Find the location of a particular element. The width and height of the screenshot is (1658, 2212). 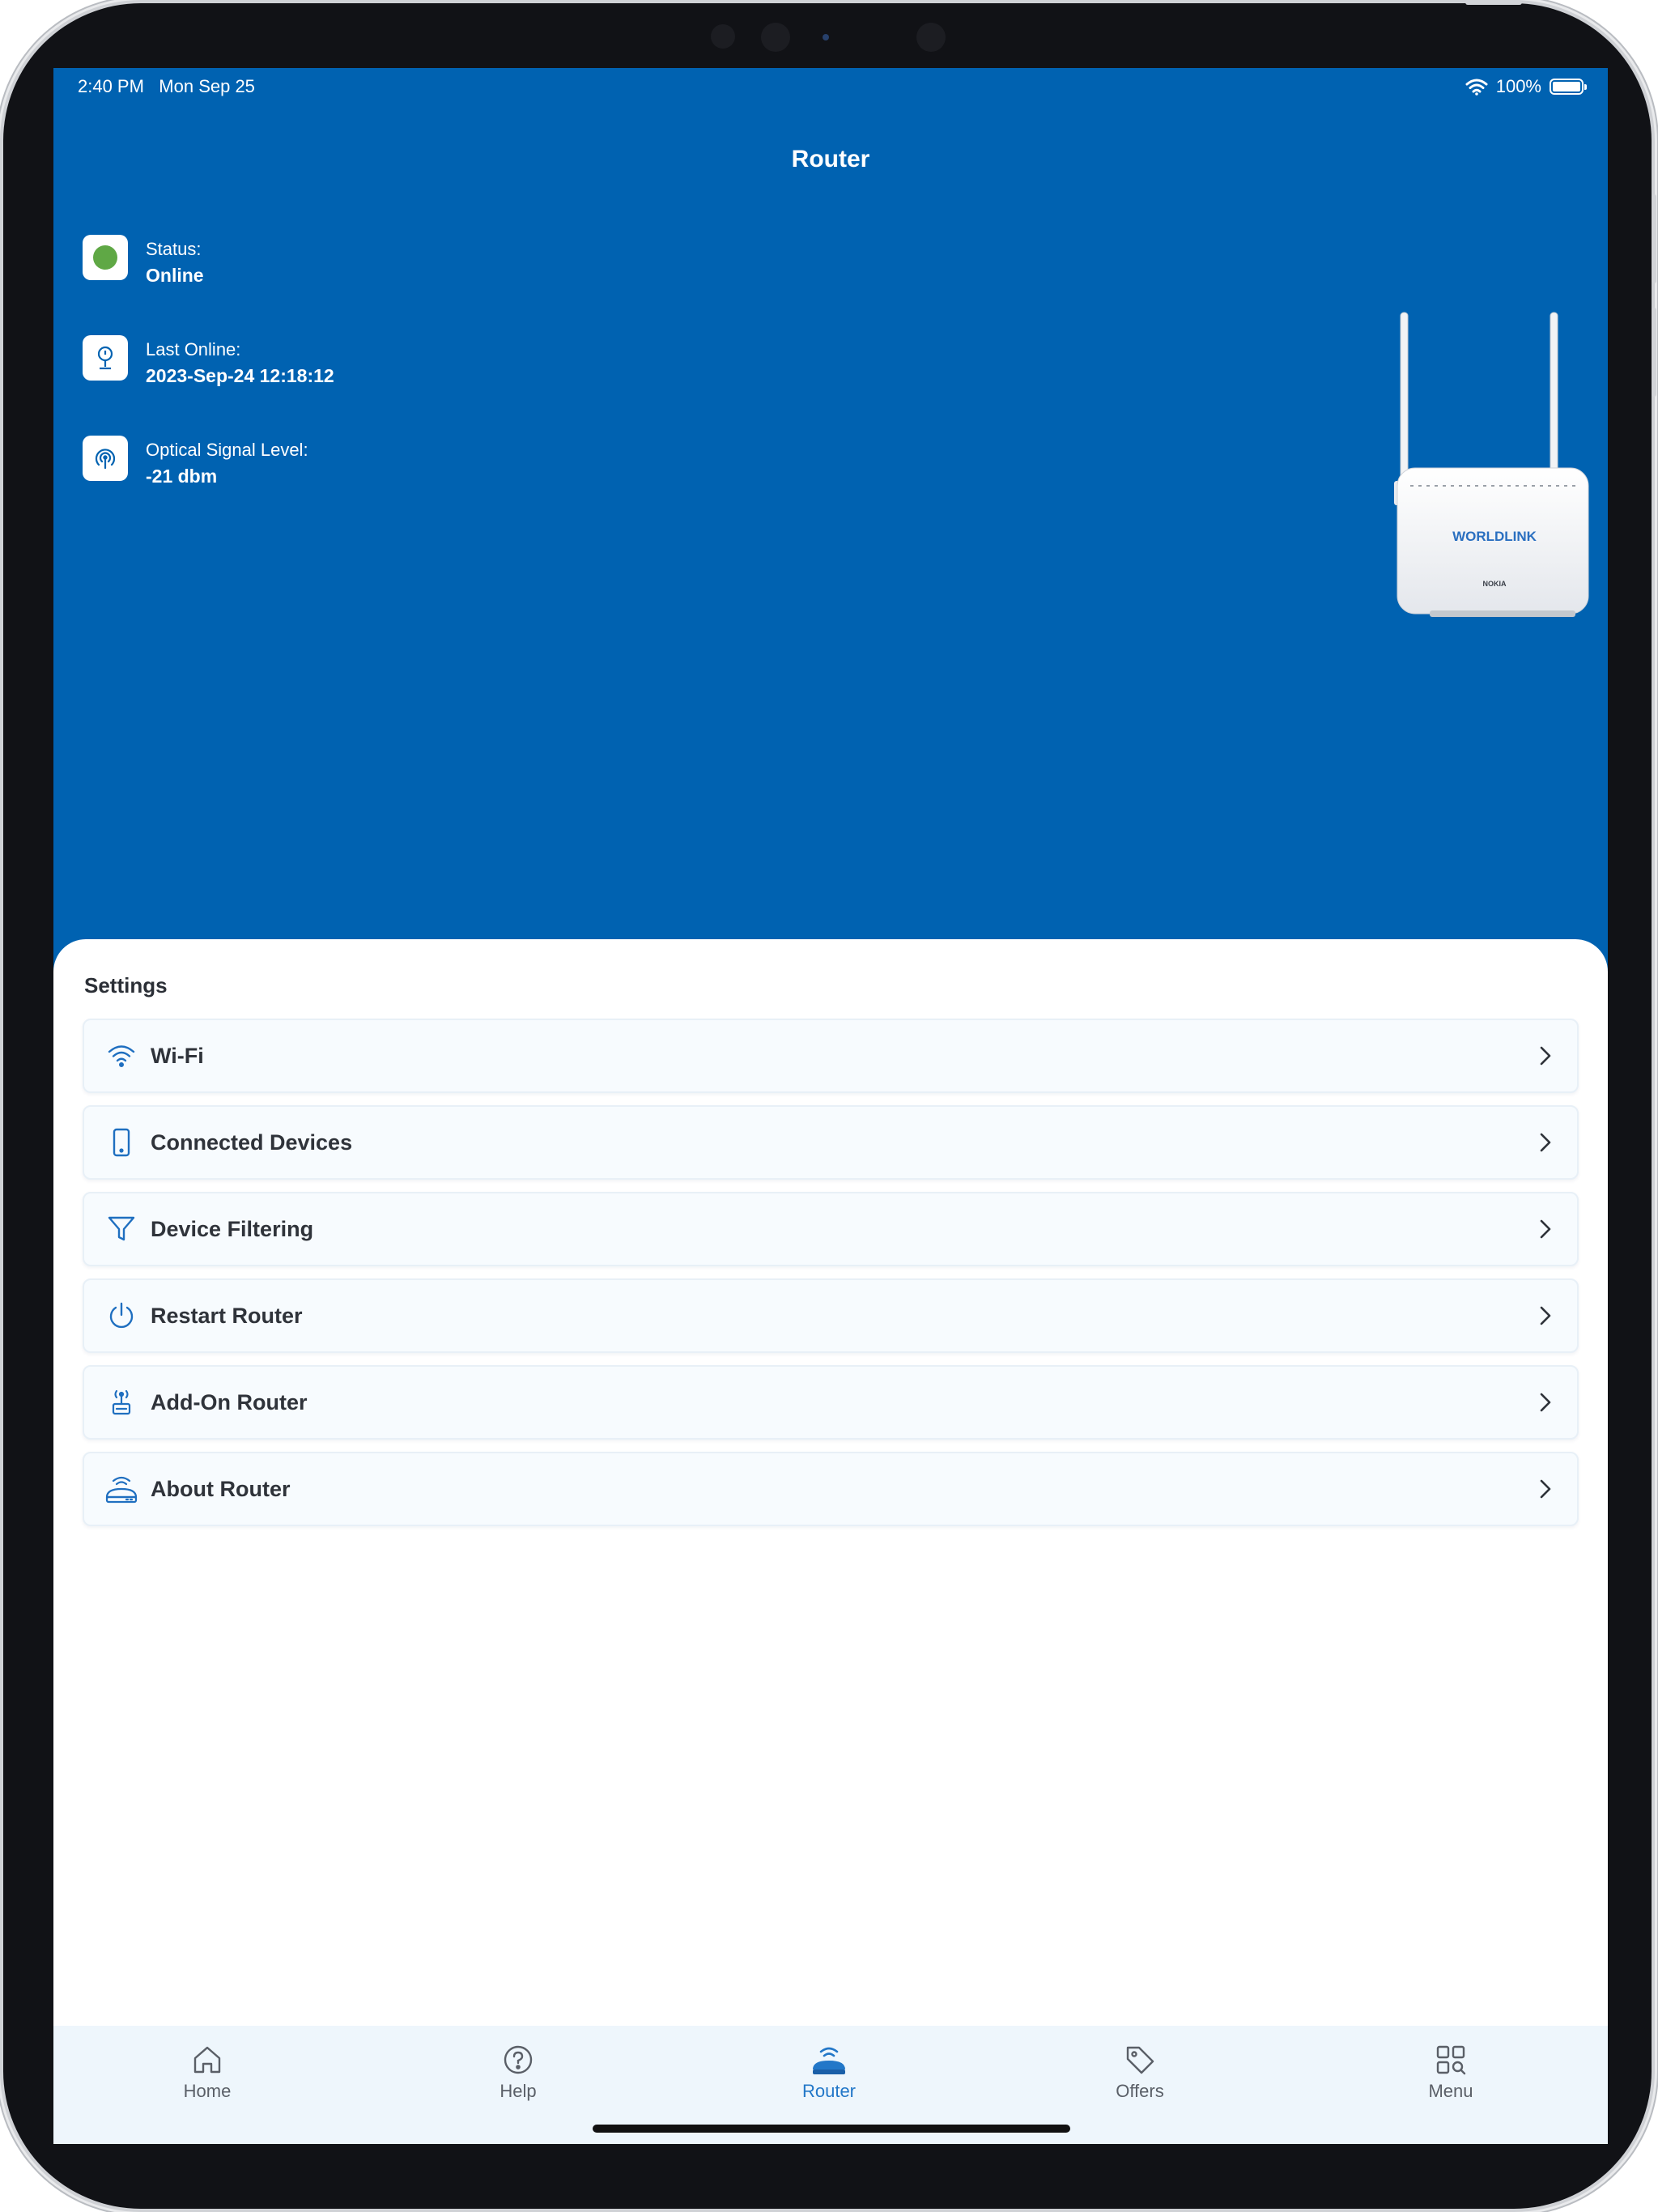

tab-help: Help is located at coordinates (518, 2072).